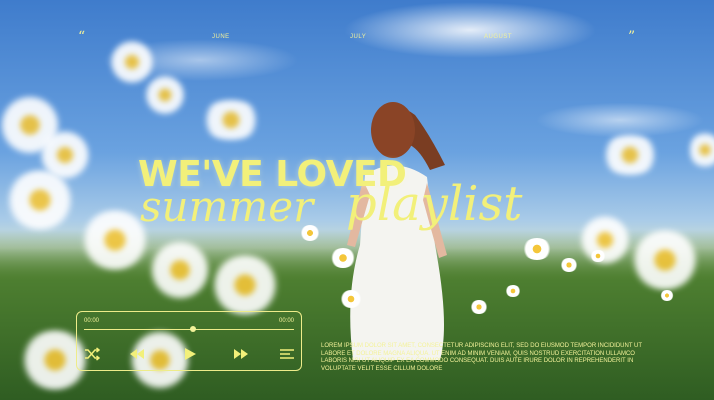 The image size is (714, 400). Describe the element at coordinates (189, 329) in the screenshot. I see `progress-track` at that location.